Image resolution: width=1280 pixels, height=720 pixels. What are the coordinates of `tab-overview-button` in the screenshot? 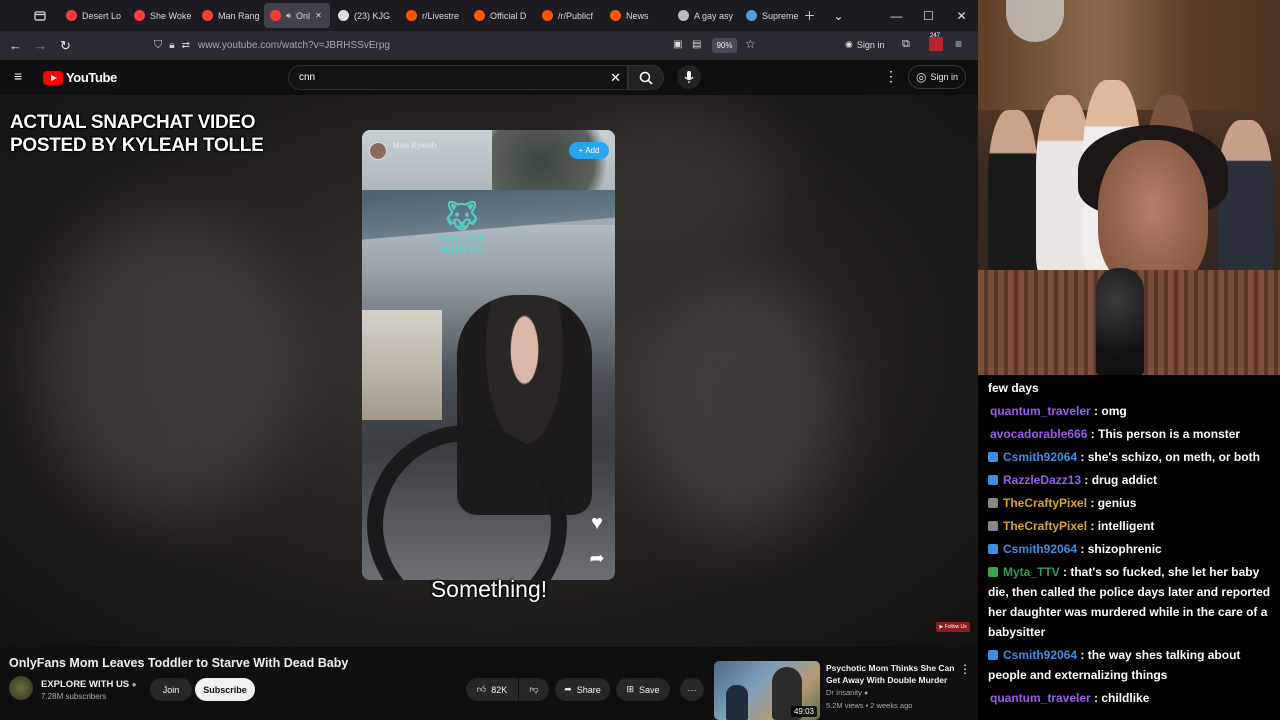 It's located at (40, 15).